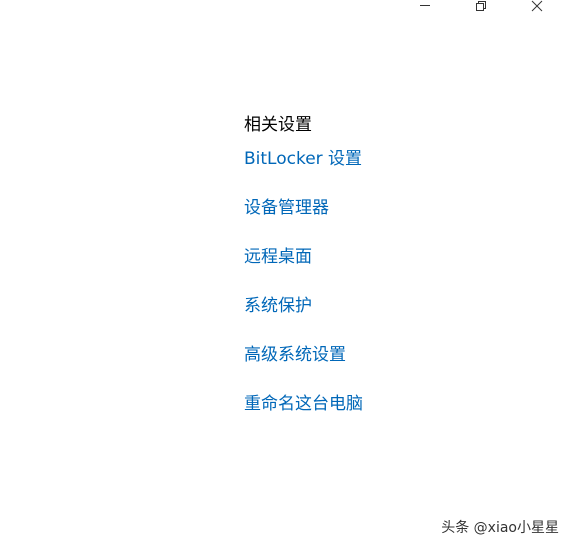 This screenshot has width=565, height=547. I want to click on list-item: 重命名这台电脑, so click(303, 416).